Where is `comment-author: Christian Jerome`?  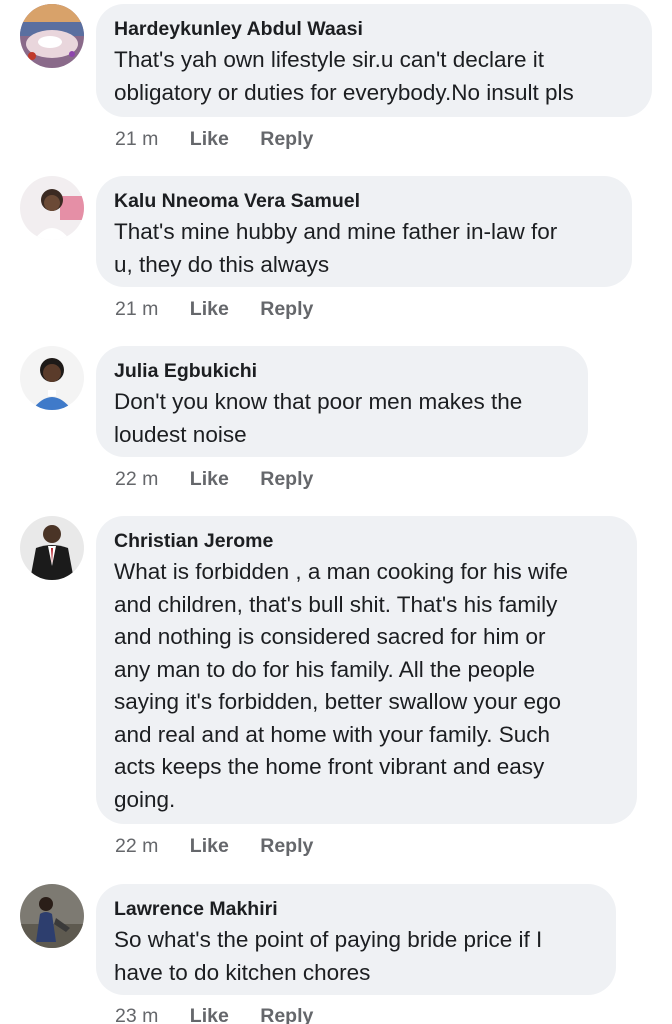
comment-author: Christian Jerome is located at coordinates (366, 541).